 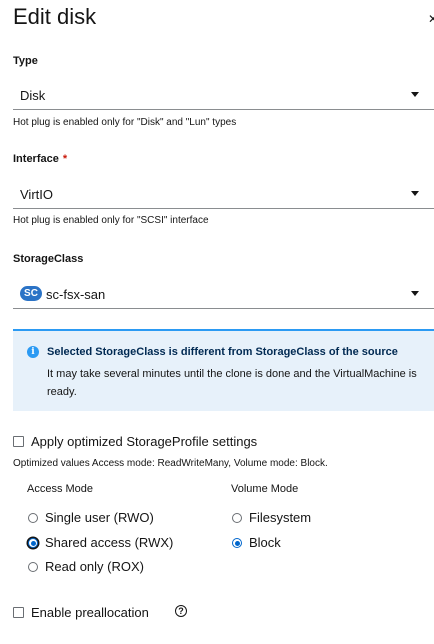 I want to click on type-select-value: Disk, so click(x=33, y=95).